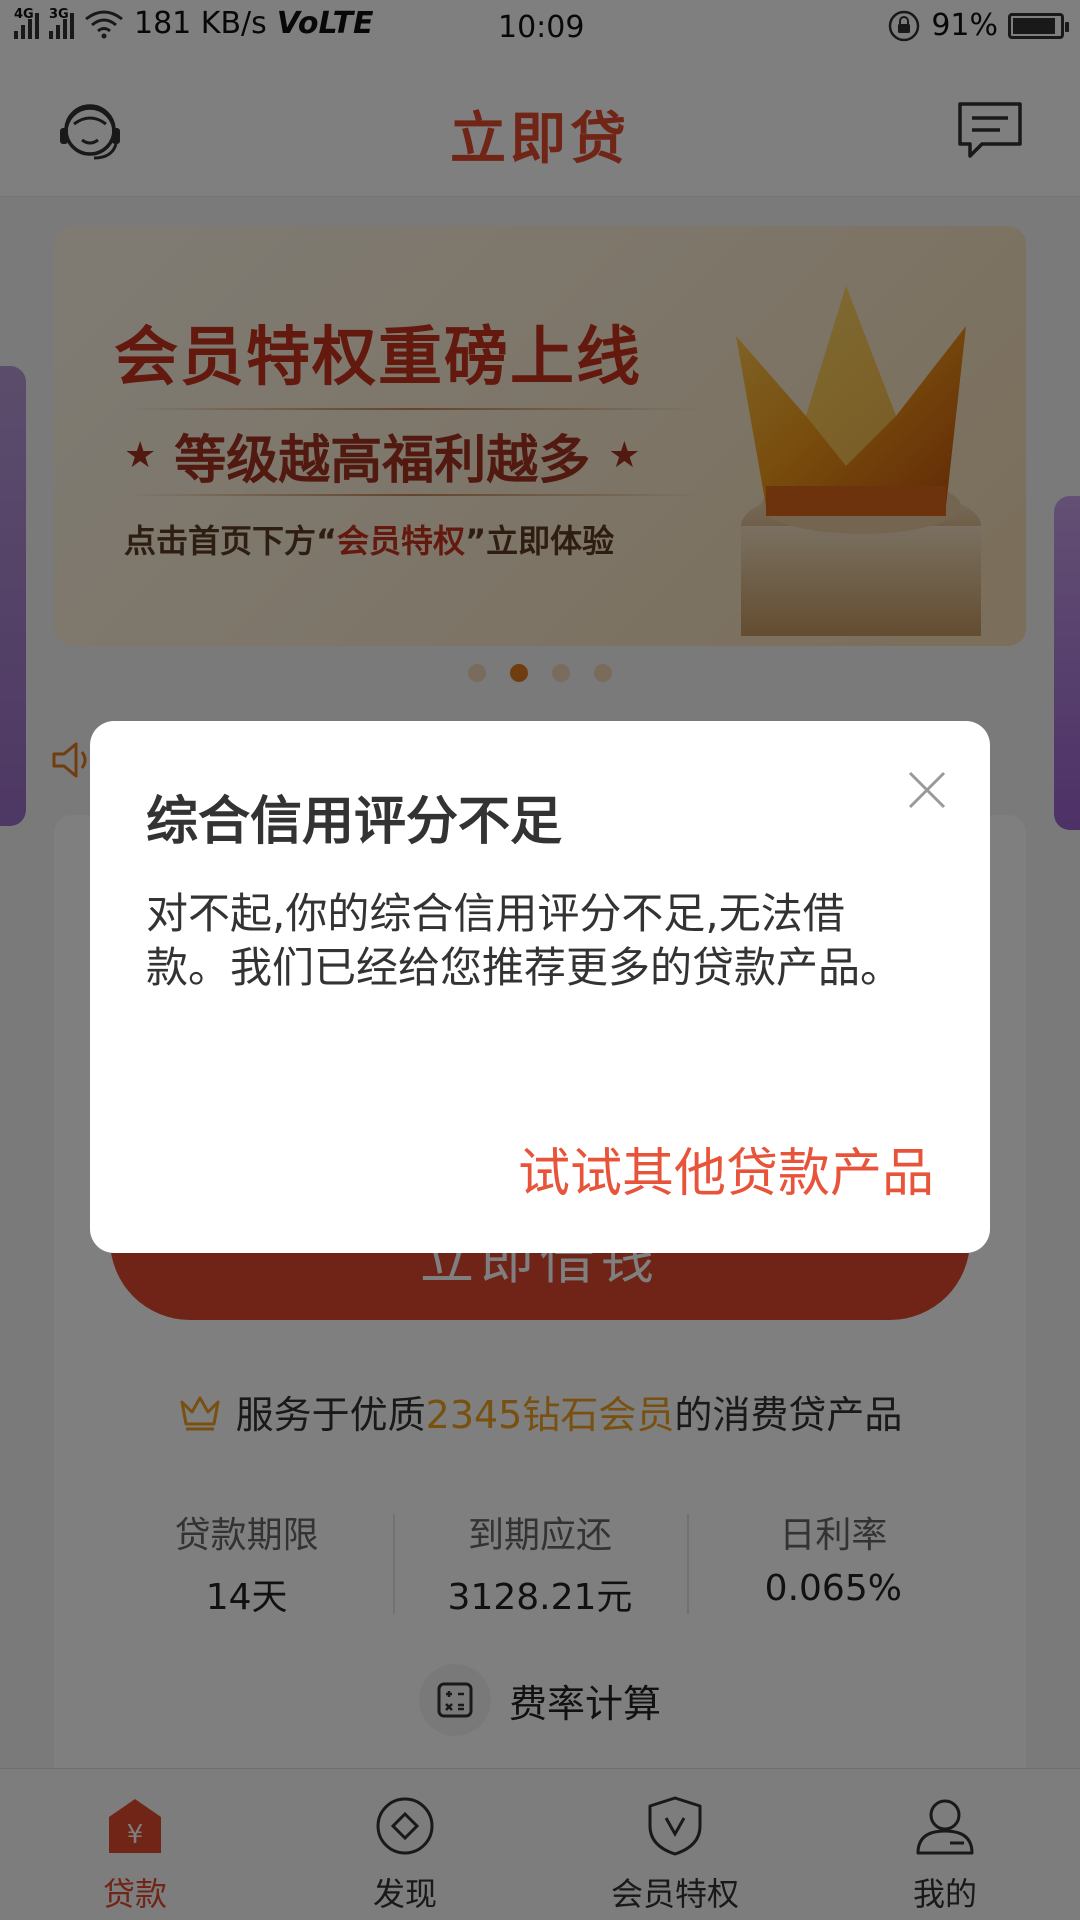 The image size is (1080, 1920). Describe the element at coordinates (927, 790) in the screenshot. I see `close-icon` at that location.